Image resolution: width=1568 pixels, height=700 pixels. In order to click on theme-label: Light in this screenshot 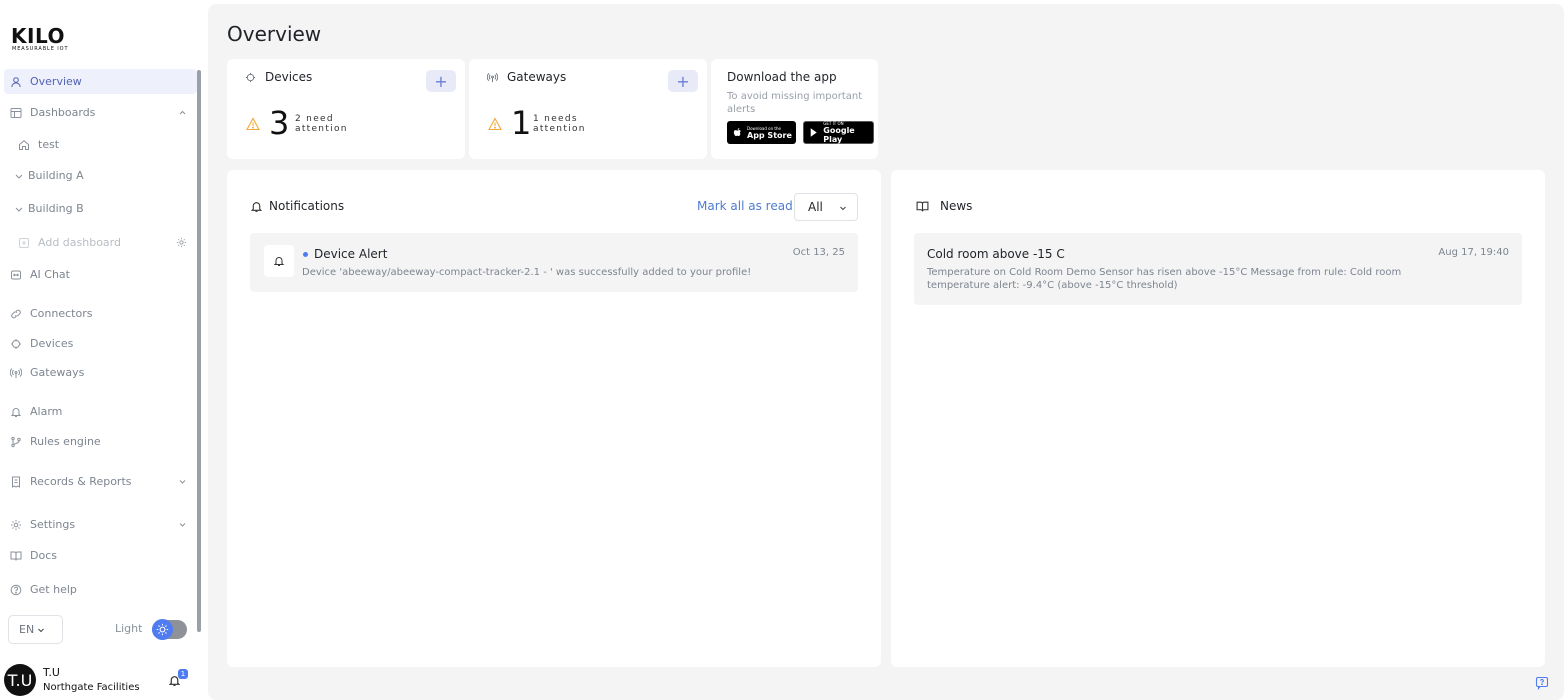, I will do `click(129, 628)`.